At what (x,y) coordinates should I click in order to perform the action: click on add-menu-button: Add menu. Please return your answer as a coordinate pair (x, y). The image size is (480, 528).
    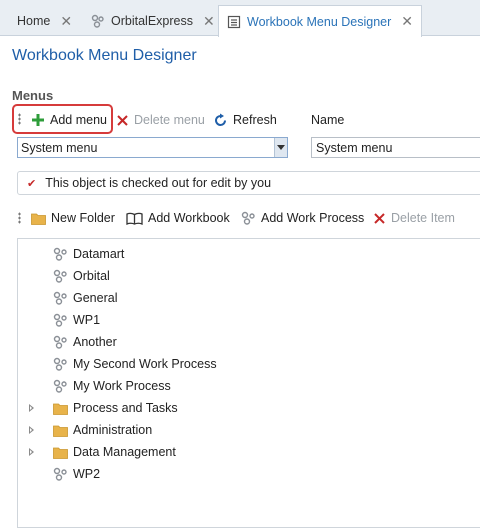
    Looking at the image, I should click on (69, 120).